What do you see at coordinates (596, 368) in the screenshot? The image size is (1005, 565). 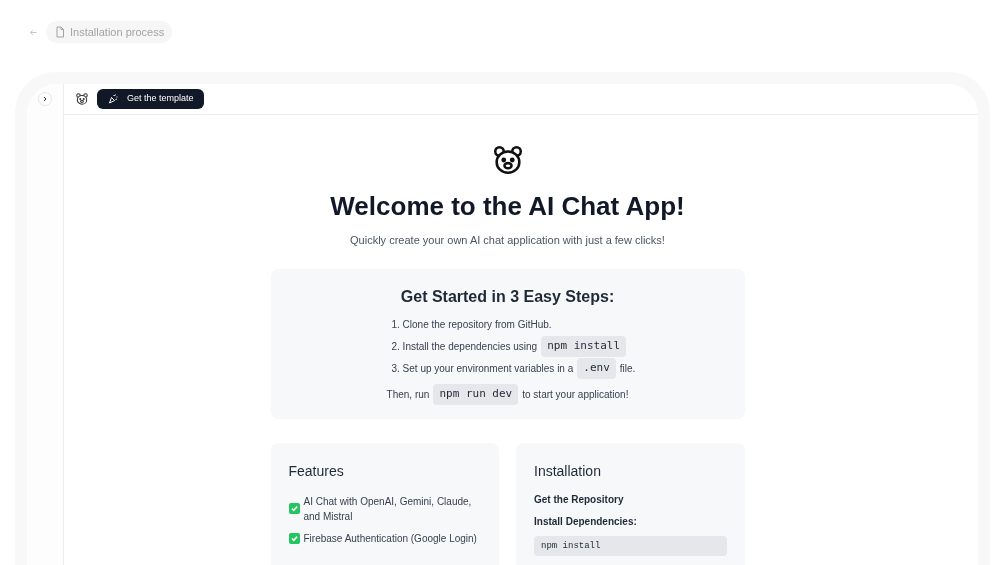 I see `inline-code: .env` at bounding box center [596, 368].